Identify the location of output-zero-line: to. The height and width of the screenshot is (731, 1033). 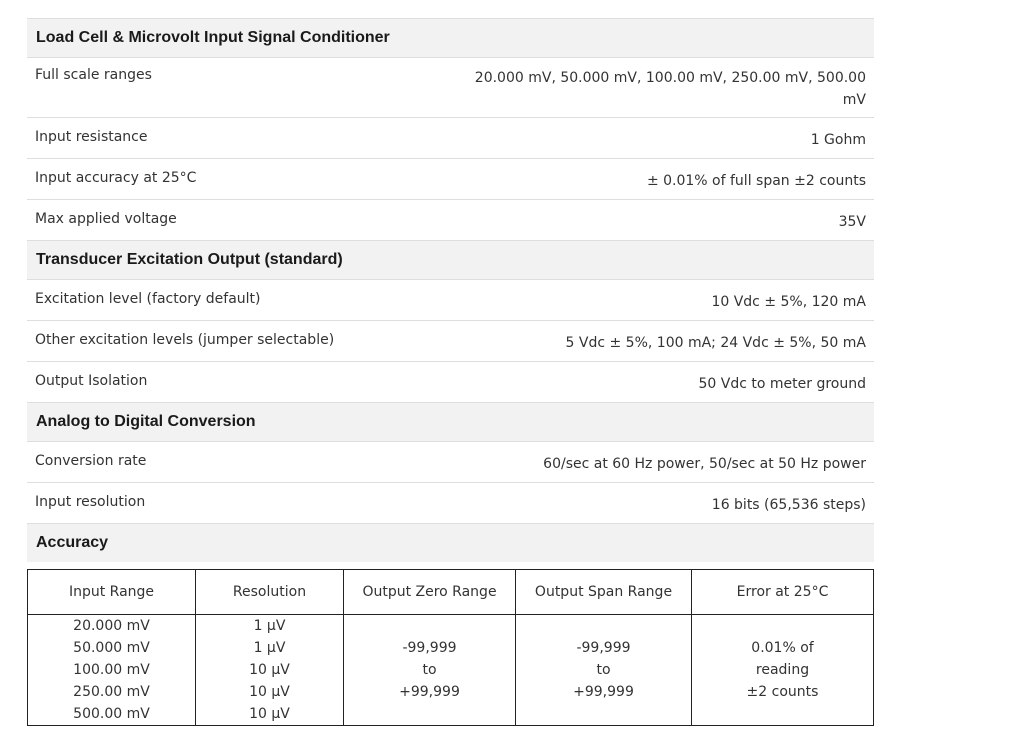
(429, 670).